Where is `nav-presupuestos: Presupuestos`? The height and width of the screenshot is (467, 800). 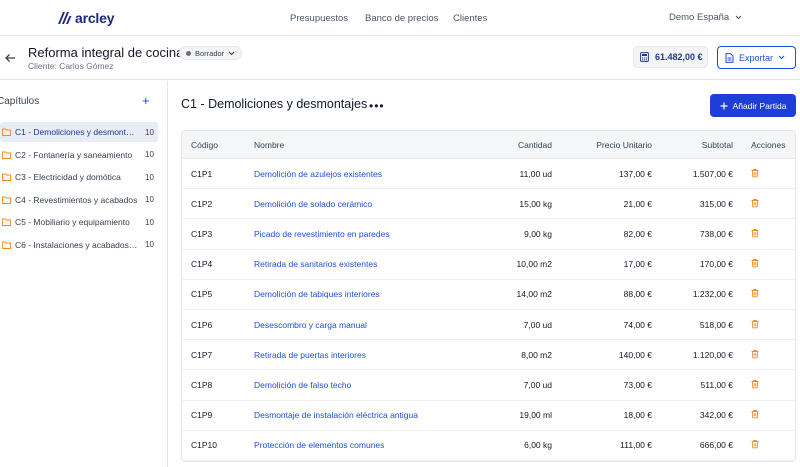 nav-presupuestos: Presupuestos is located at coordinates (319, 18).